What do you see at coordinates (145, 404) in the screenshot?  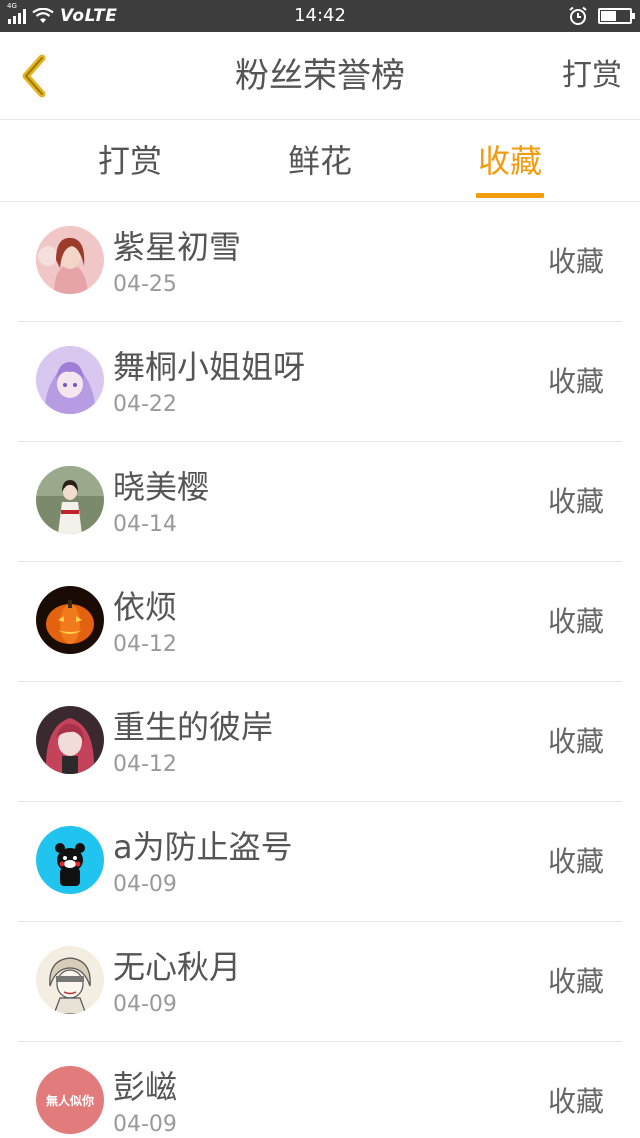 I see `fan-date: 04-22` at bounding box center [145, 404].